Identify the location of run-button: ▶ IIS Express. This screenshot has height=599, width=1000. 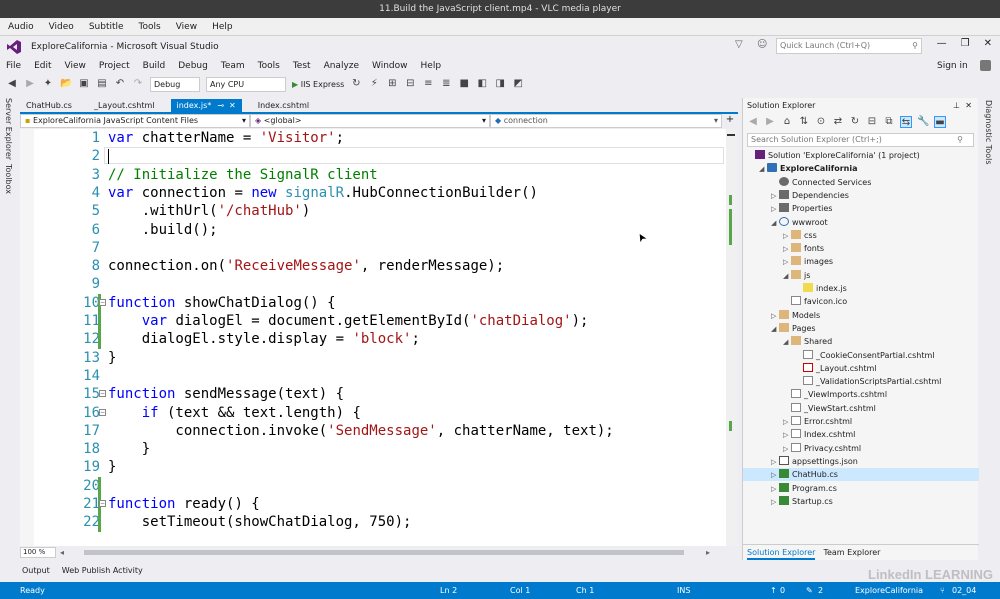
(318, 84).